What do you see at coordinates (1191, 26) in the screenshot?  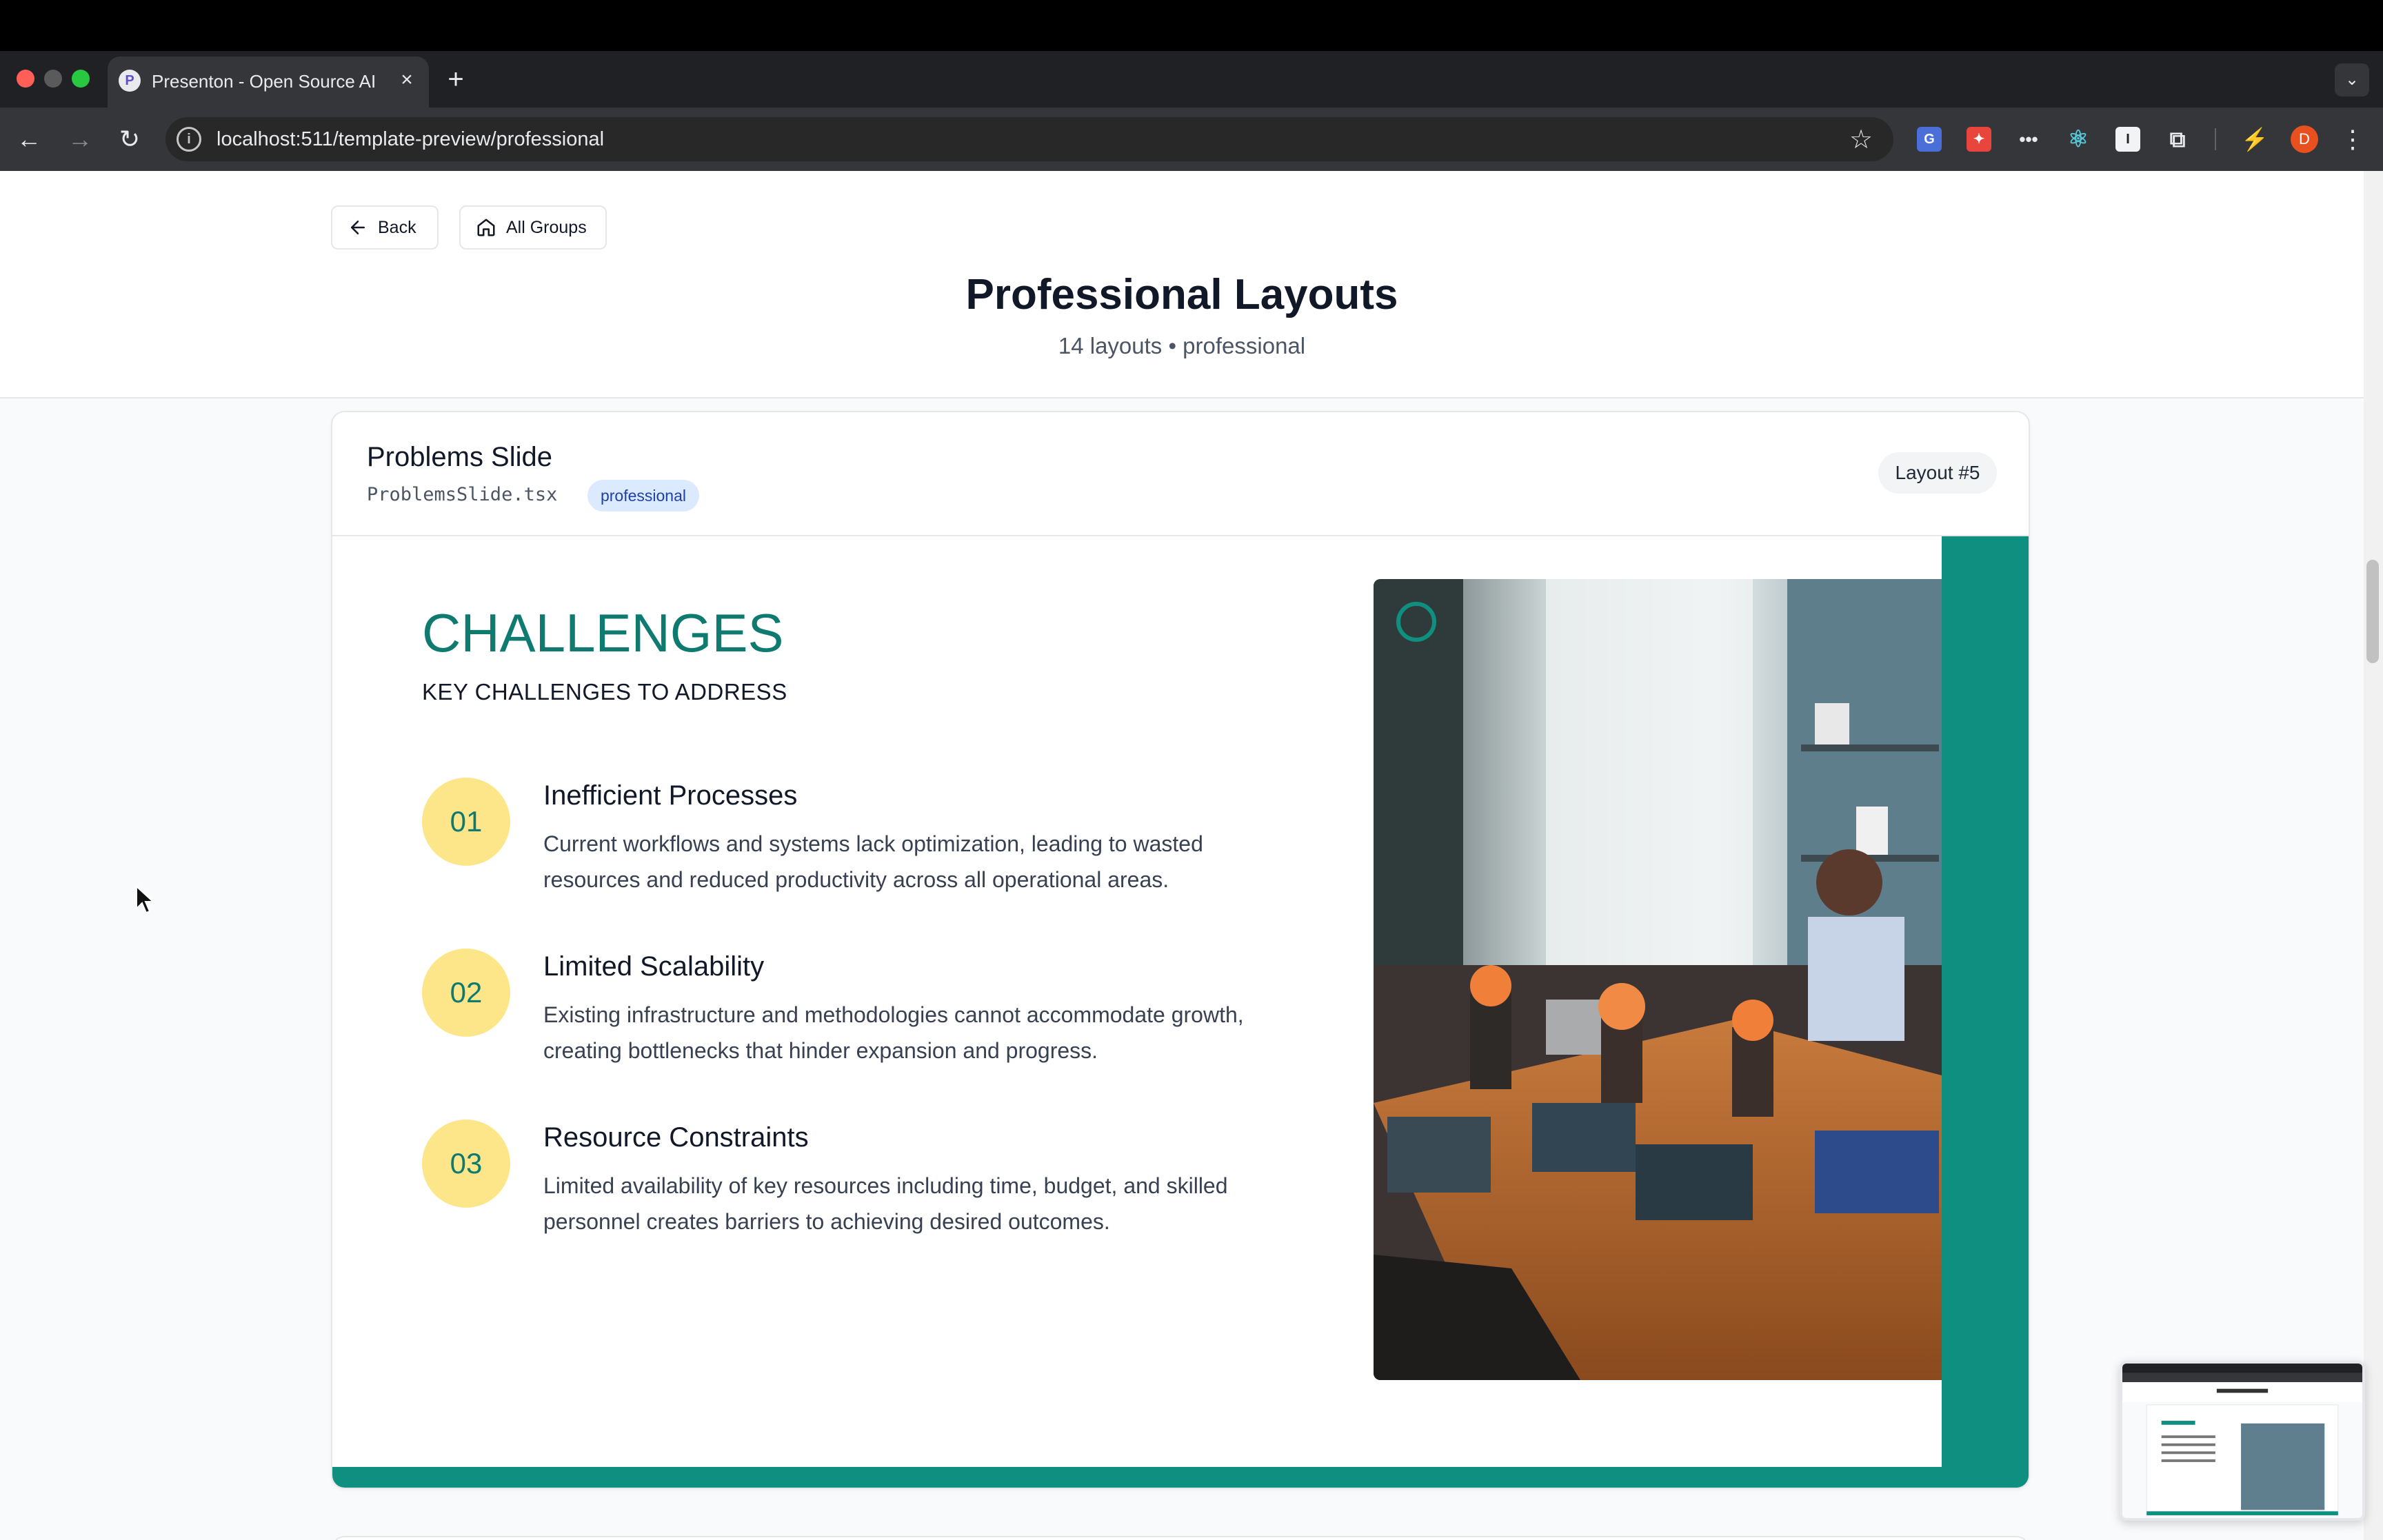 I see `os-menu-bar` at bounding box center [1191, 26].